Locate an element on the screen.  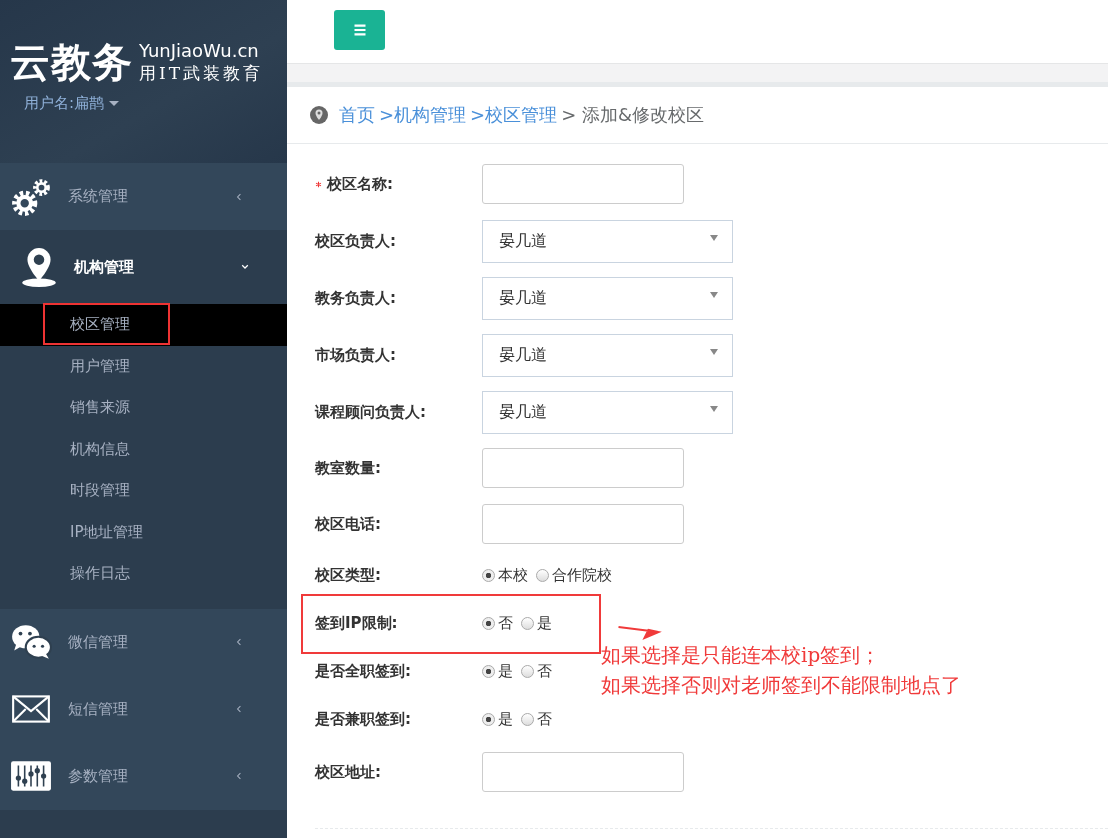
breadcrumb-link: >机构管理 is located at coordinates (423, 115).